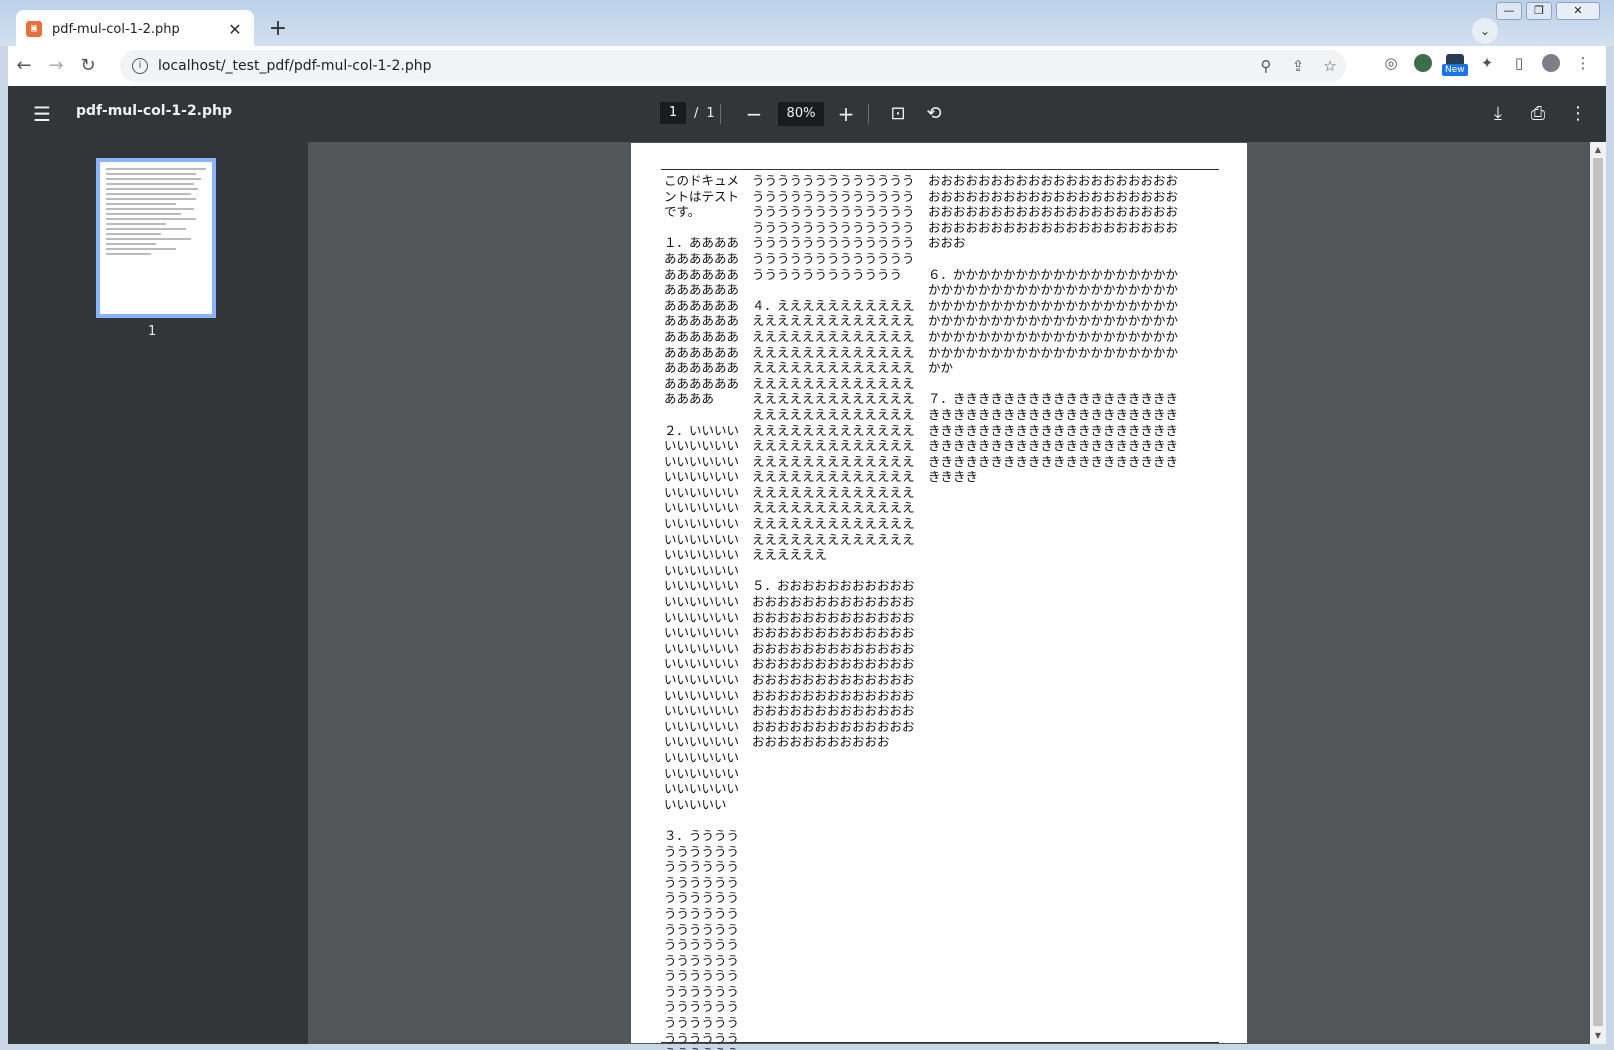 This screenshot has height=1050, width=1614. What do you see at coordinates (687, 113) in the screenshot?
I see `page-selector: 1 / 1` at bounding box center [687, 113].